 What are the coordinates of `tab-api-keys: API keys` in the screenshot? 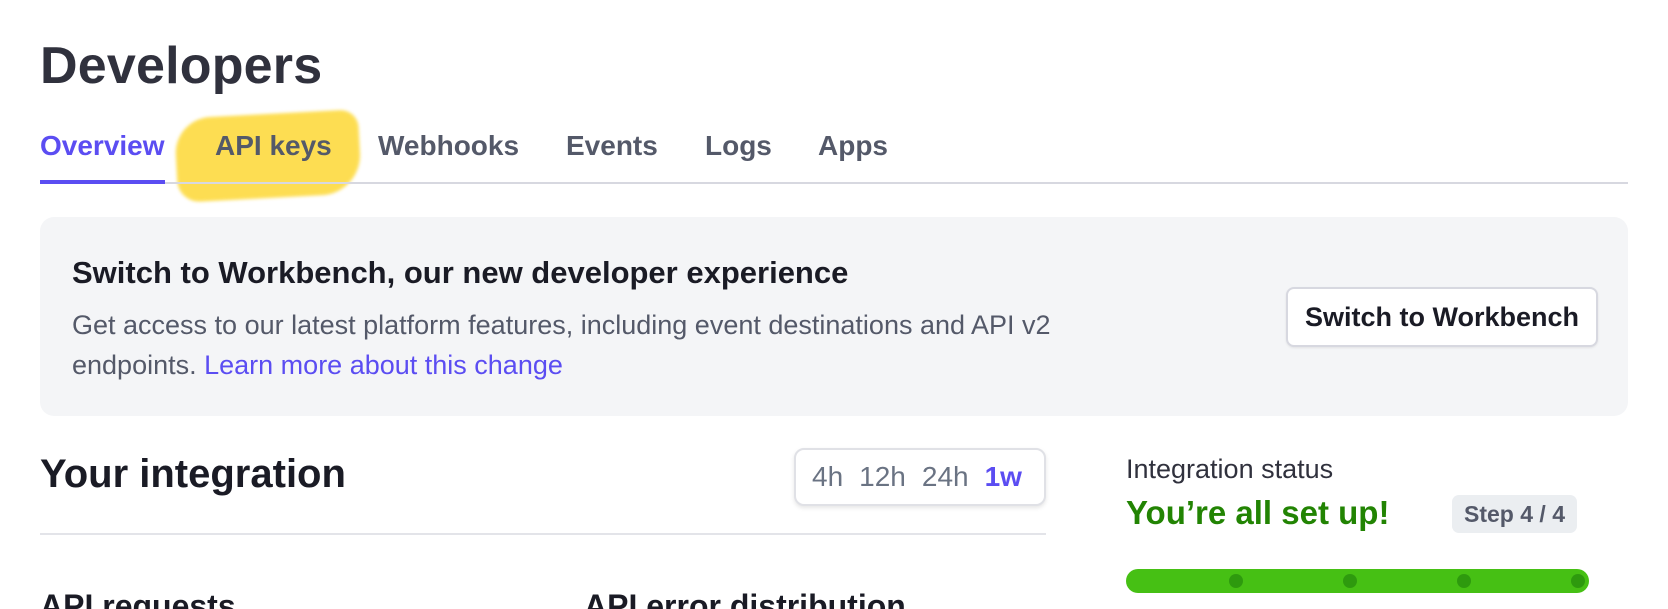 It's located at (273, 156).